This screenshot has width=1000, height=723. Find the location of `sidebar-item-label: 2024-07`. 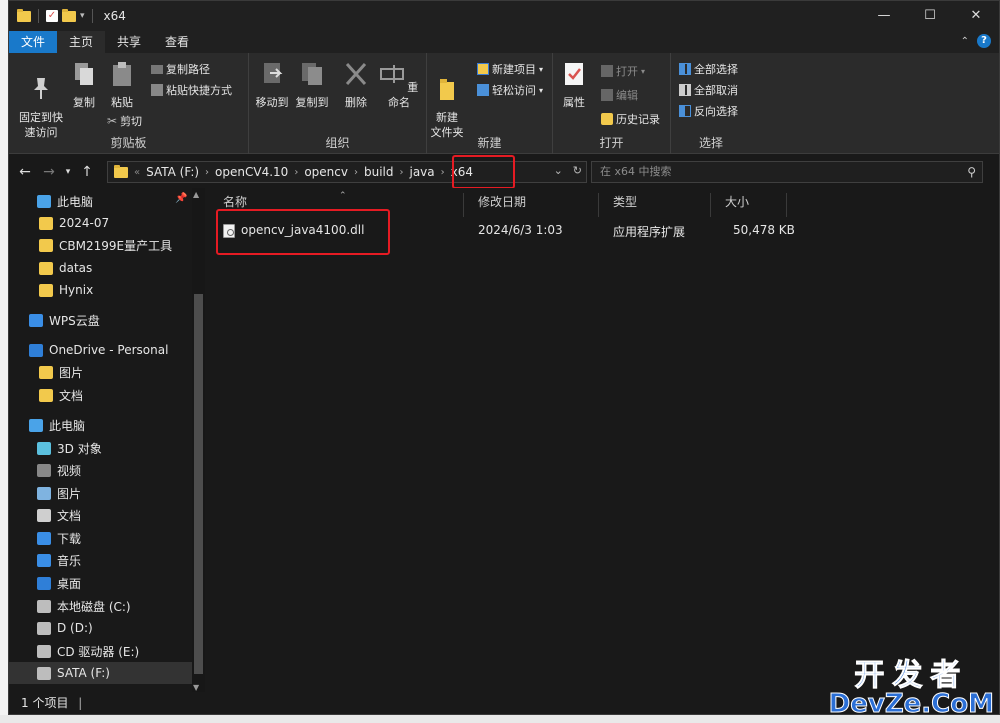

sidebar-item-label: 2024-07 is located at coordinates (84, 223).